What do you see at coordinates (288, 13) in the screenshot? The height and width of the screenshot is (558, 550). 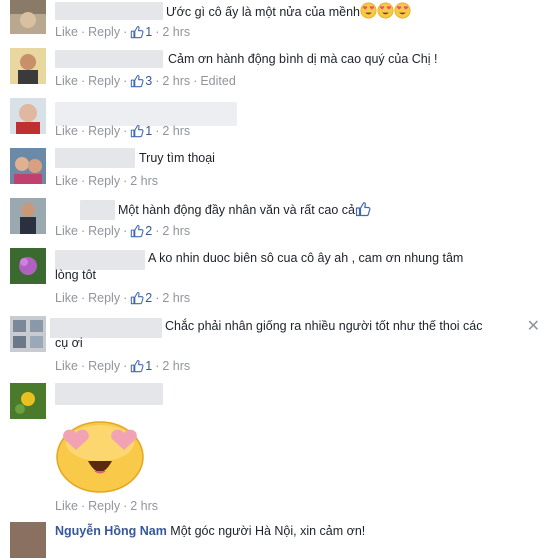 I see `comment-text: Ước gì cô ấy là một nửa của mềnh` at bounding box center [288, 13].